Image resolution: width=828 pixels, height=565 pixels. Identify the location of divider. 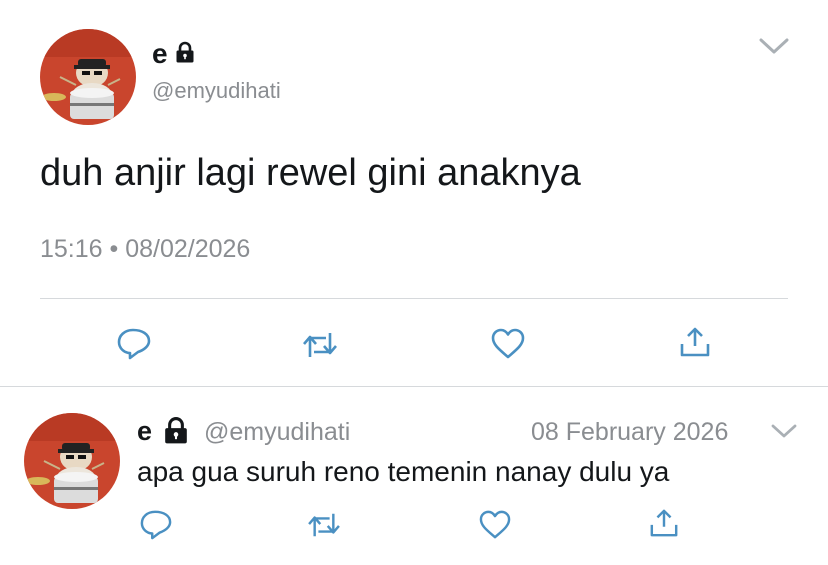
(414, 298).